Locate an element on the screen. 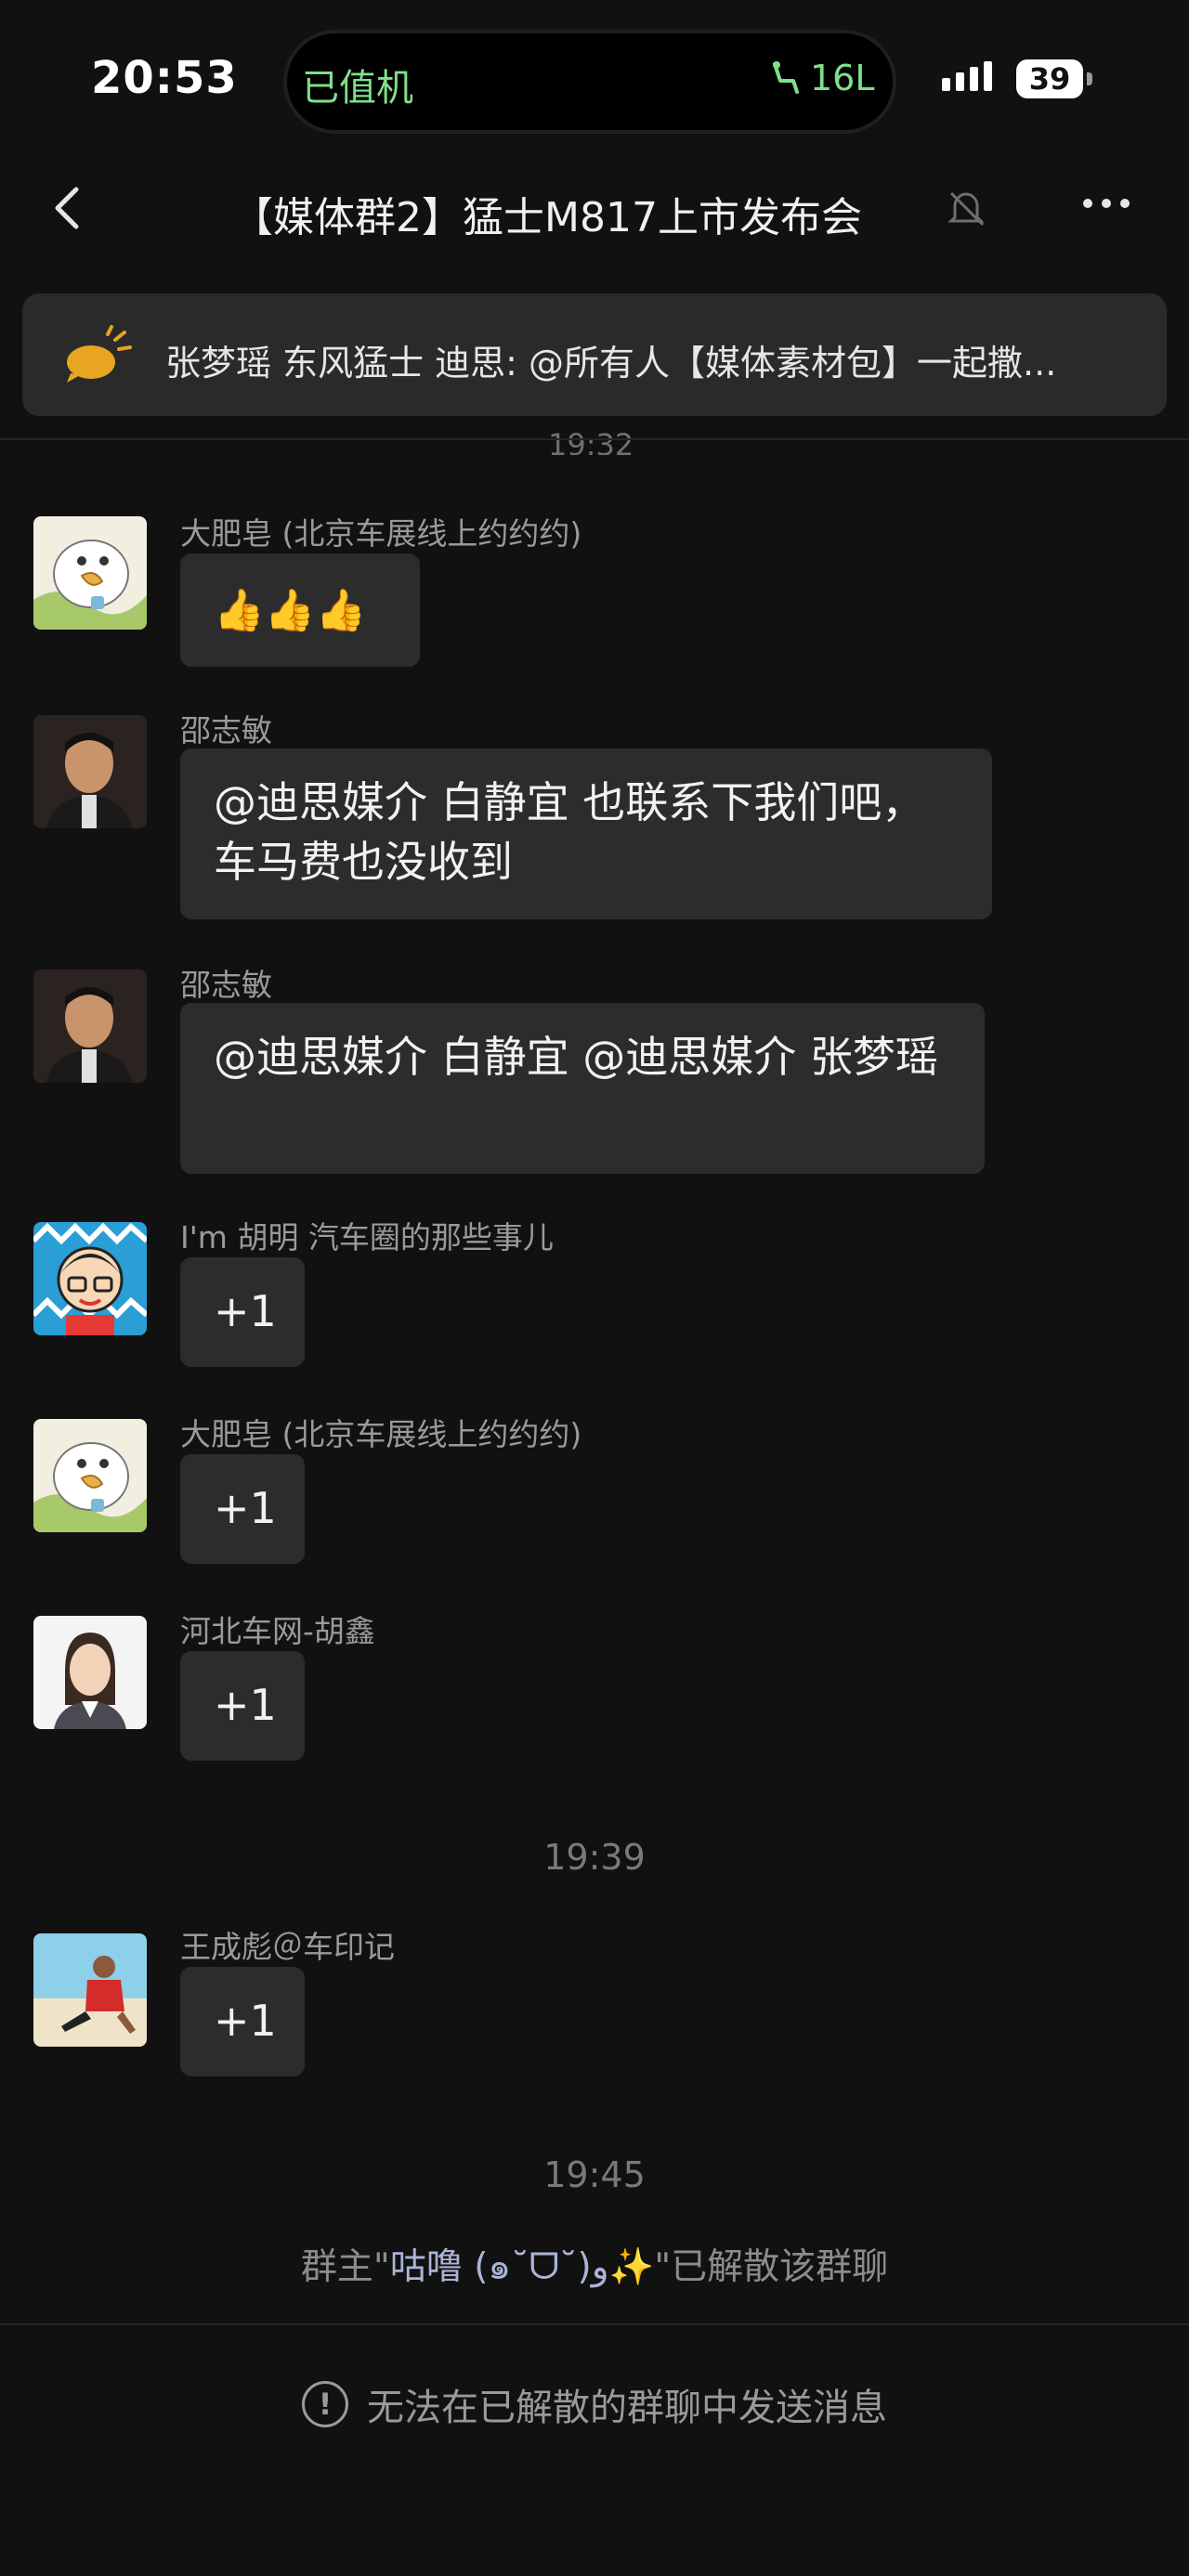 Image resolution: width=1189 pixels, height=2576 pixels. signal-icon is located at coordinates (967, 76).